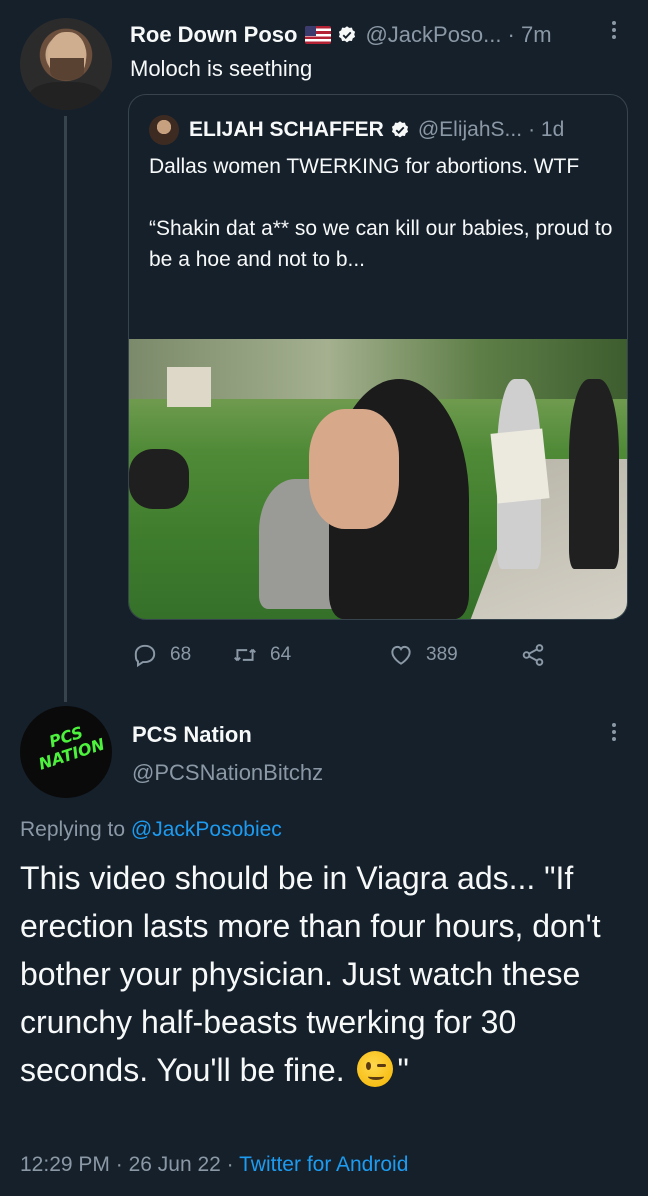 Image resolution: width=648 pixels, height=1196 pixels. I want to click on winking-face-emoji, so click(375, 1069).